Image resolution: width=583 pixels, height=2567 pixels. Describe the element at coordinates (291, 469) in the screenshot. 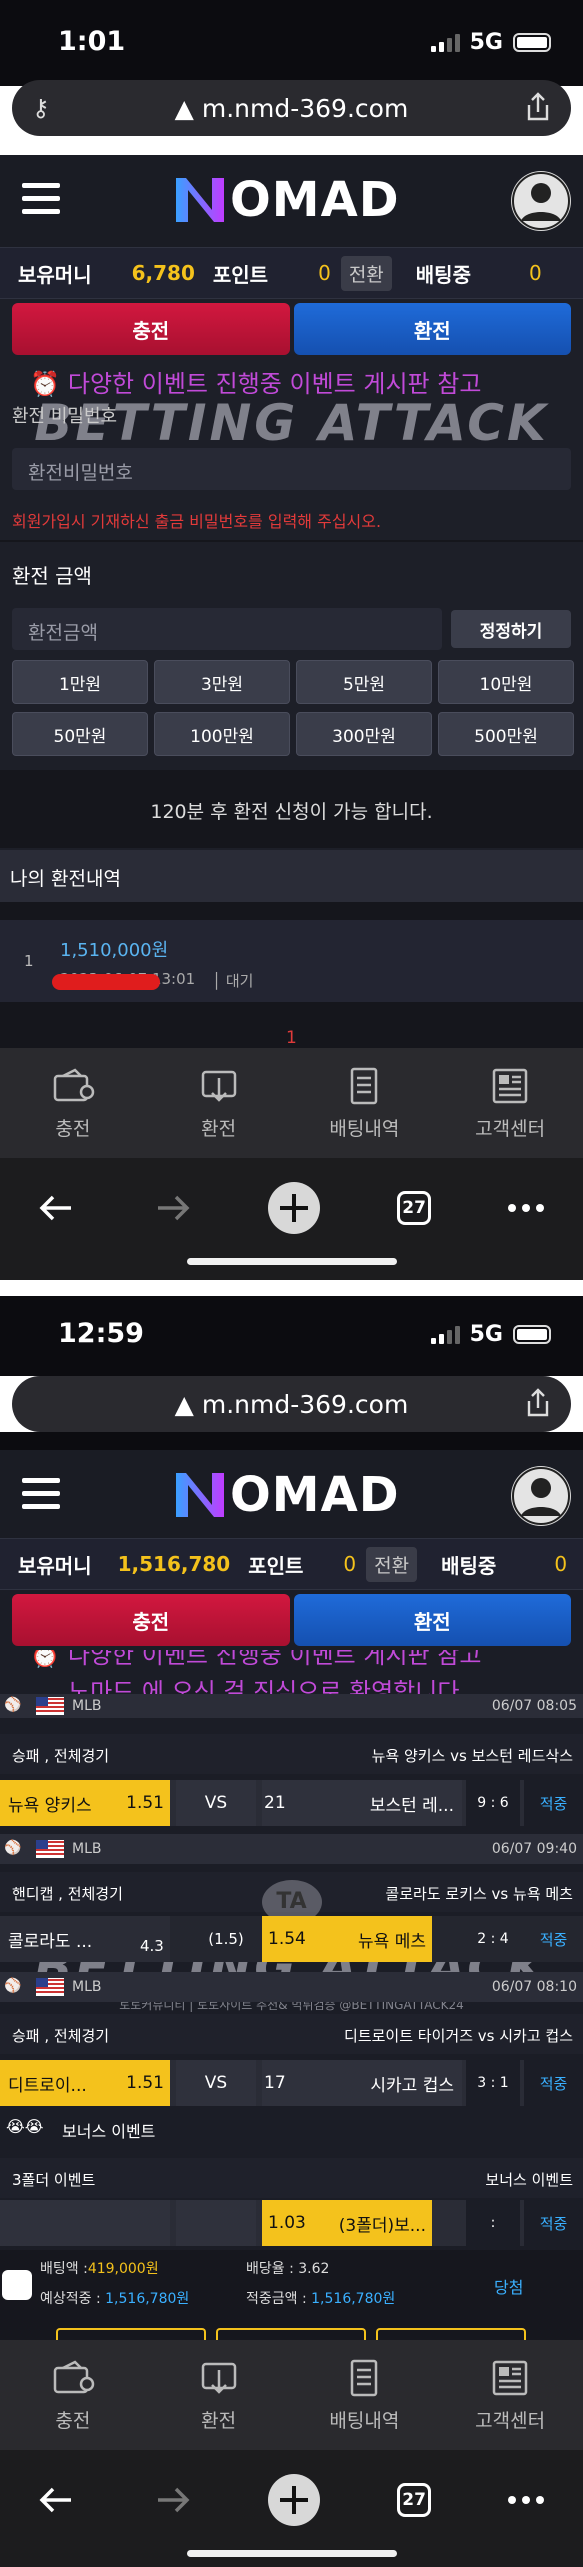

I see `password-field: 환전비밀번호` at that location.